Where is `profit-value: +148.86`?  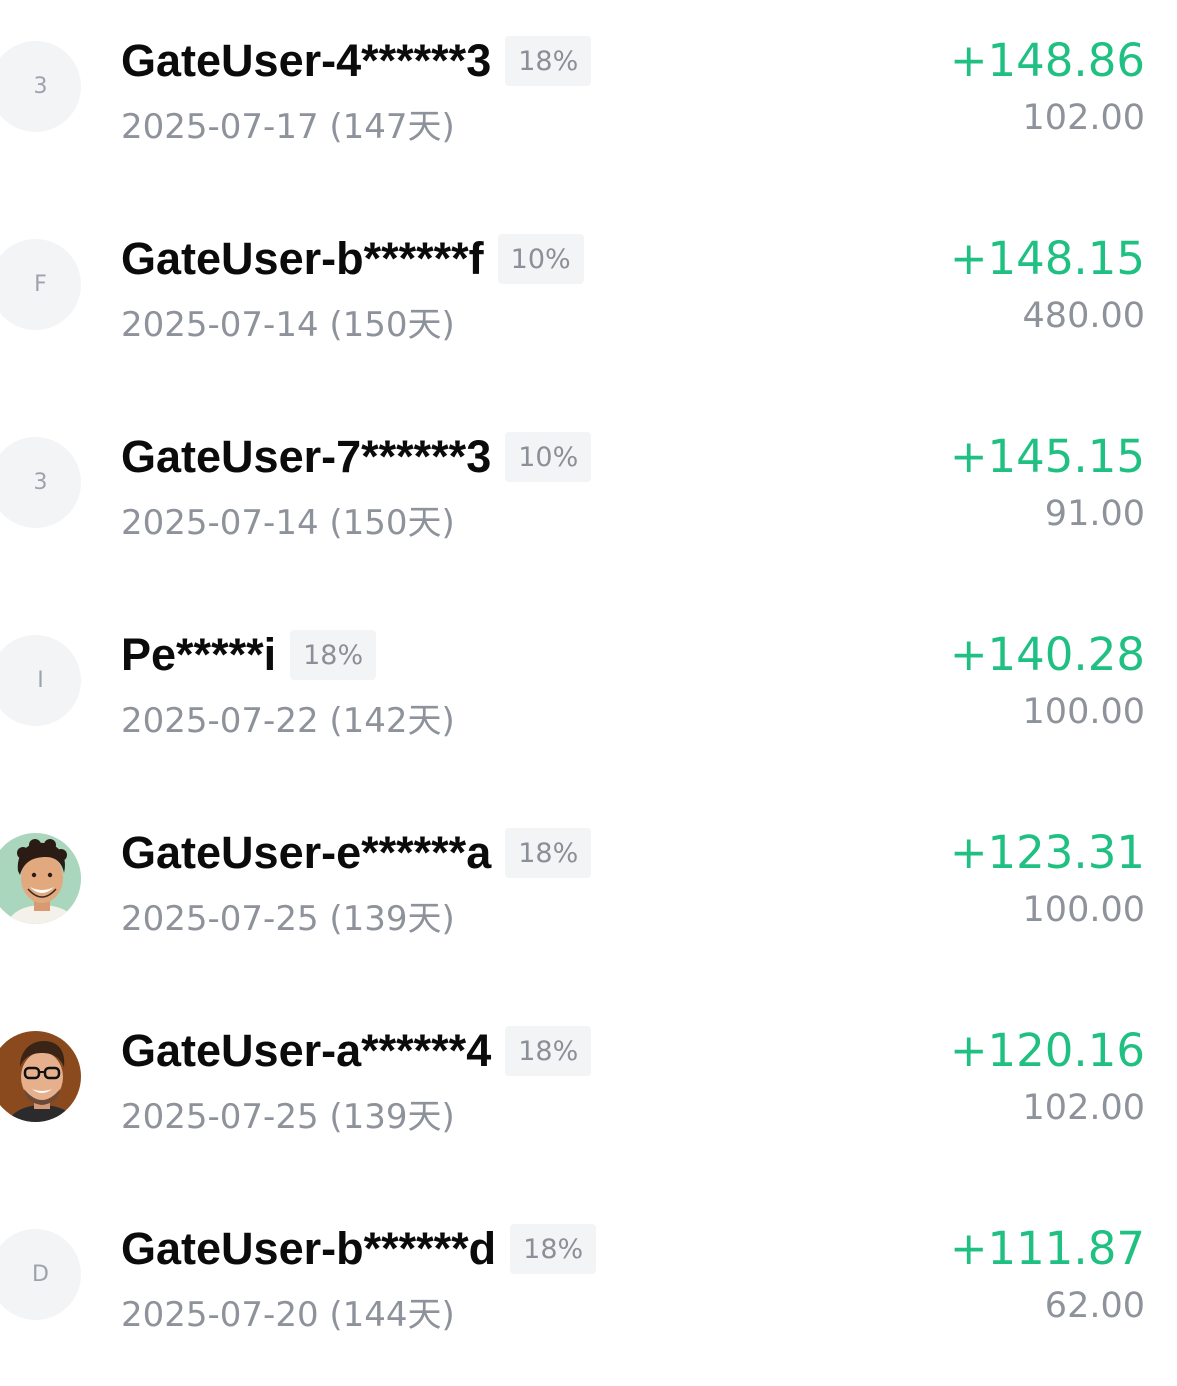 profit-value: +148.86 is located at coordinates (1047, 60).